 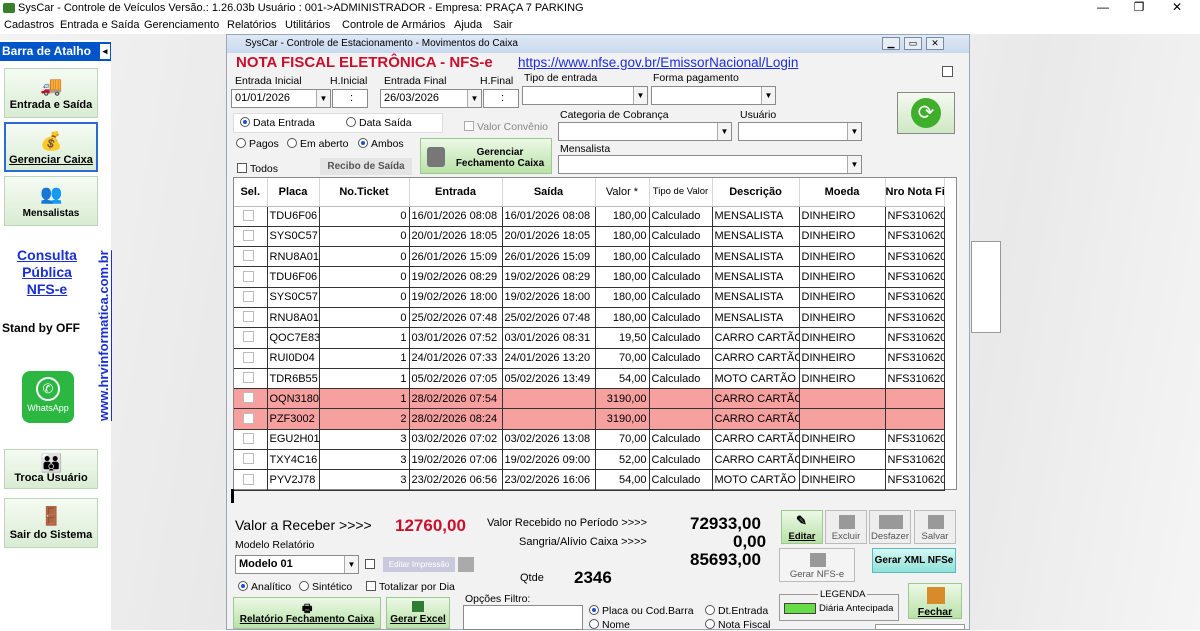 What do you see at coordinates (736, 611) in the screenshot?
I see `dt-entrada-radio: Dt.Entrada` at bounding box center [736, 611].